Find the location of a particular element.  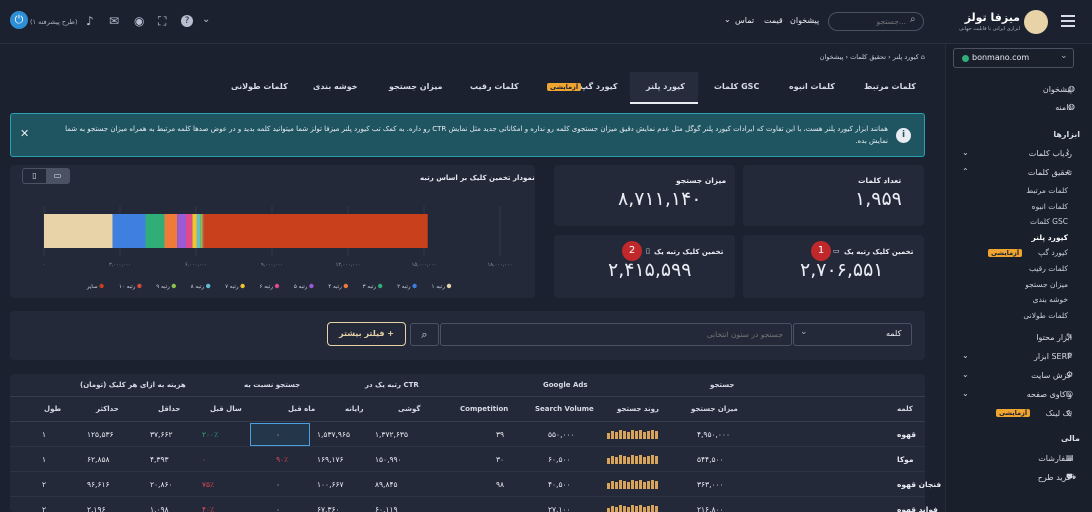

tab-competitor: کلمات رقیب is located at coordinates (494, 86).